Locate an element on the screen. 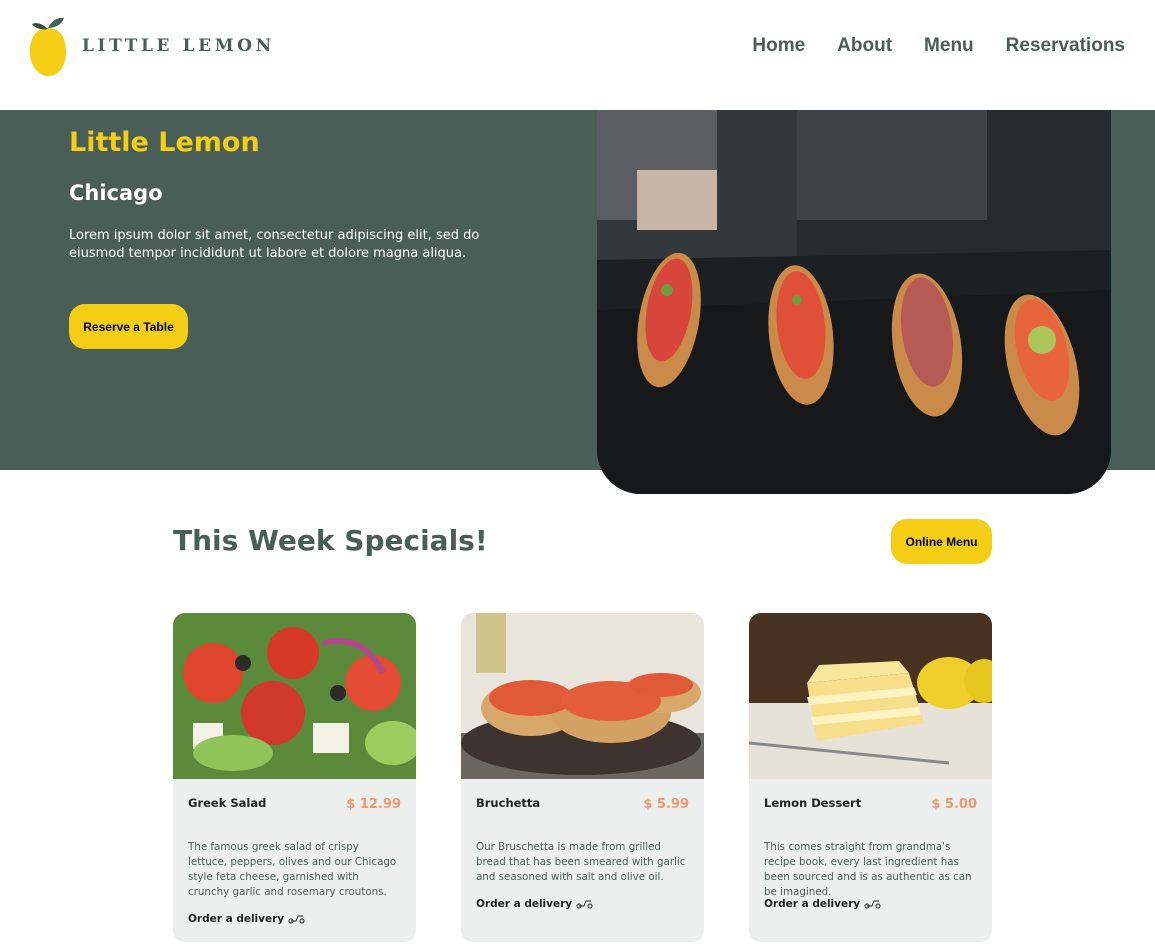 The image size is (1155, 948). card-title: Greek Salad is located at coordinates (227, 803).